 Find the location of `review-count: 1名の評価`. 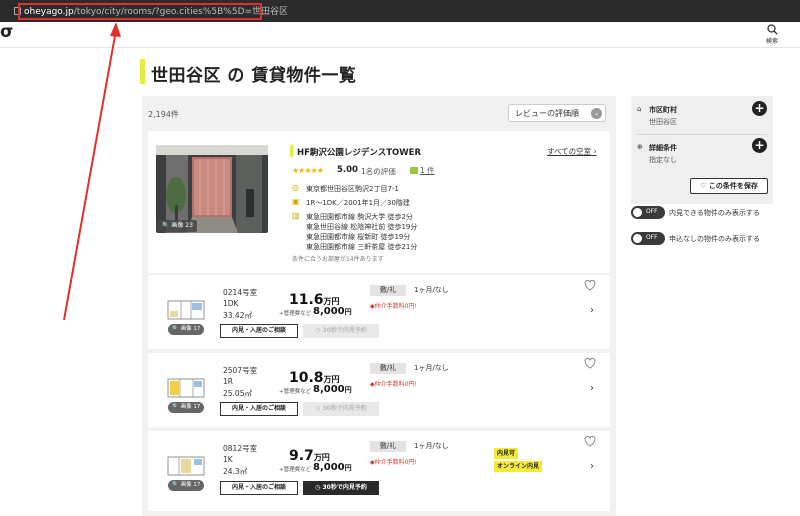

review-count: 1名の評価 is located at coordinates (378, 171).